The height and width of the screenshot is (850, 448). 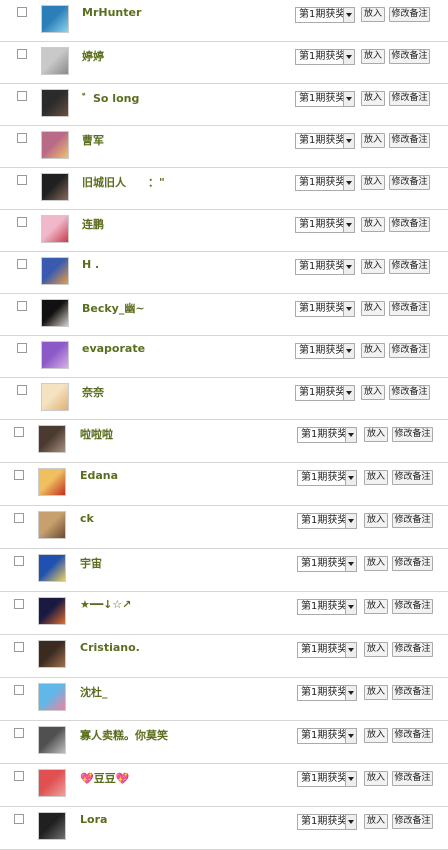 What do you see at coordinates (111, 12) in the screenshot?
I see `user-name-link: MrHunter` at bounding box center [111, 12].